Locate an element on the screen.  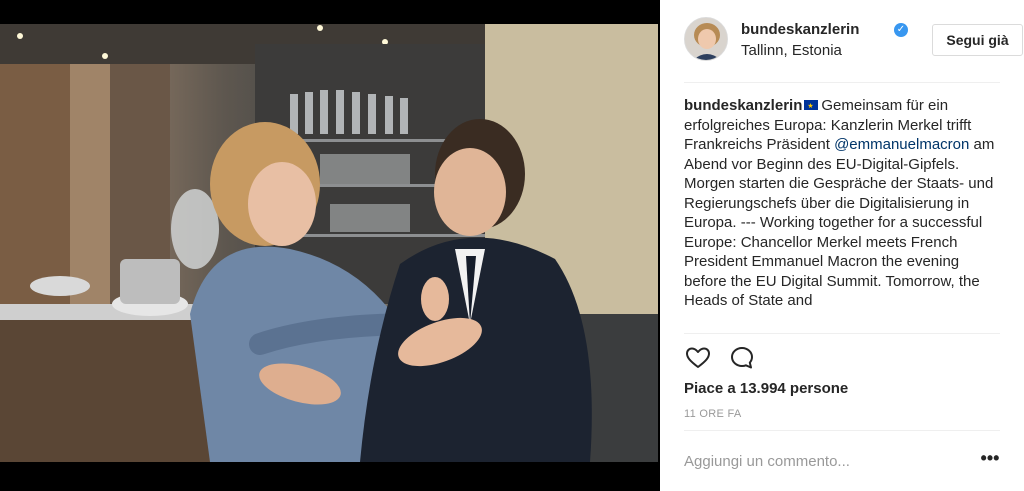
header-divider is located at coordinates (842, 82).